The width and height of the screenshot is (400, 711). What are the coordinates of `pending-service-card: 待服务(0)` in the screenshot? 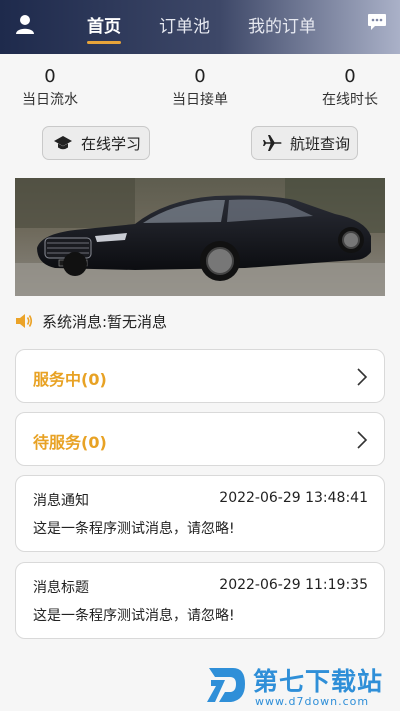 It's located at (200, 439).